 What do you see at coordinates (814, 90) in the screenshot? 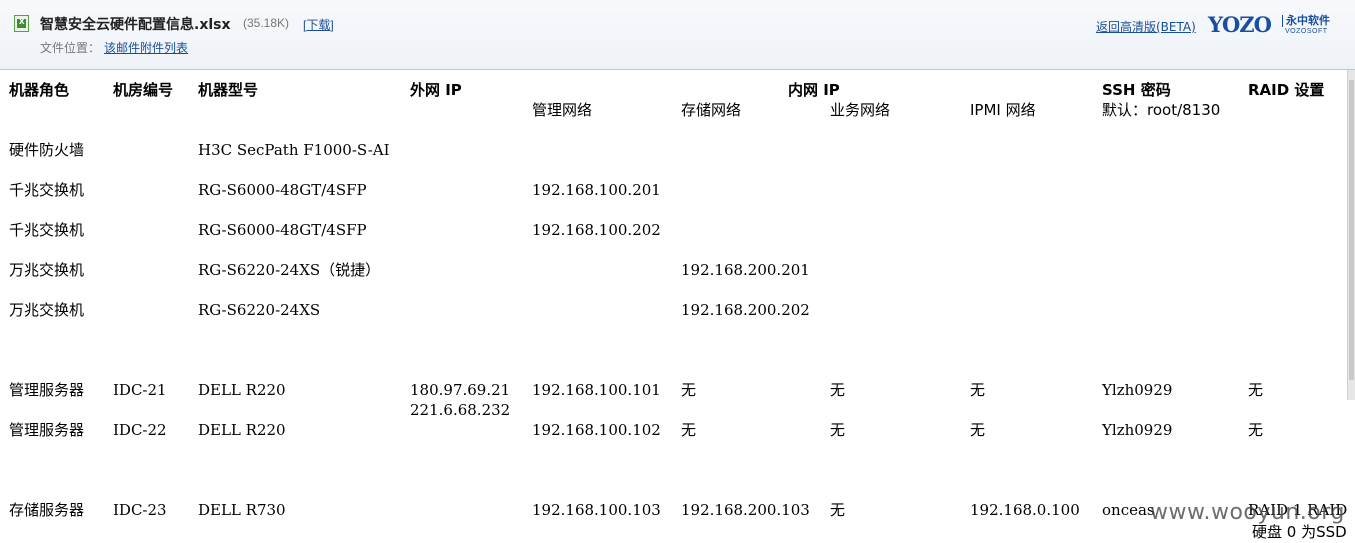
I see `header-lan-ip: 内网 IP` at bounding box center [814, 90].